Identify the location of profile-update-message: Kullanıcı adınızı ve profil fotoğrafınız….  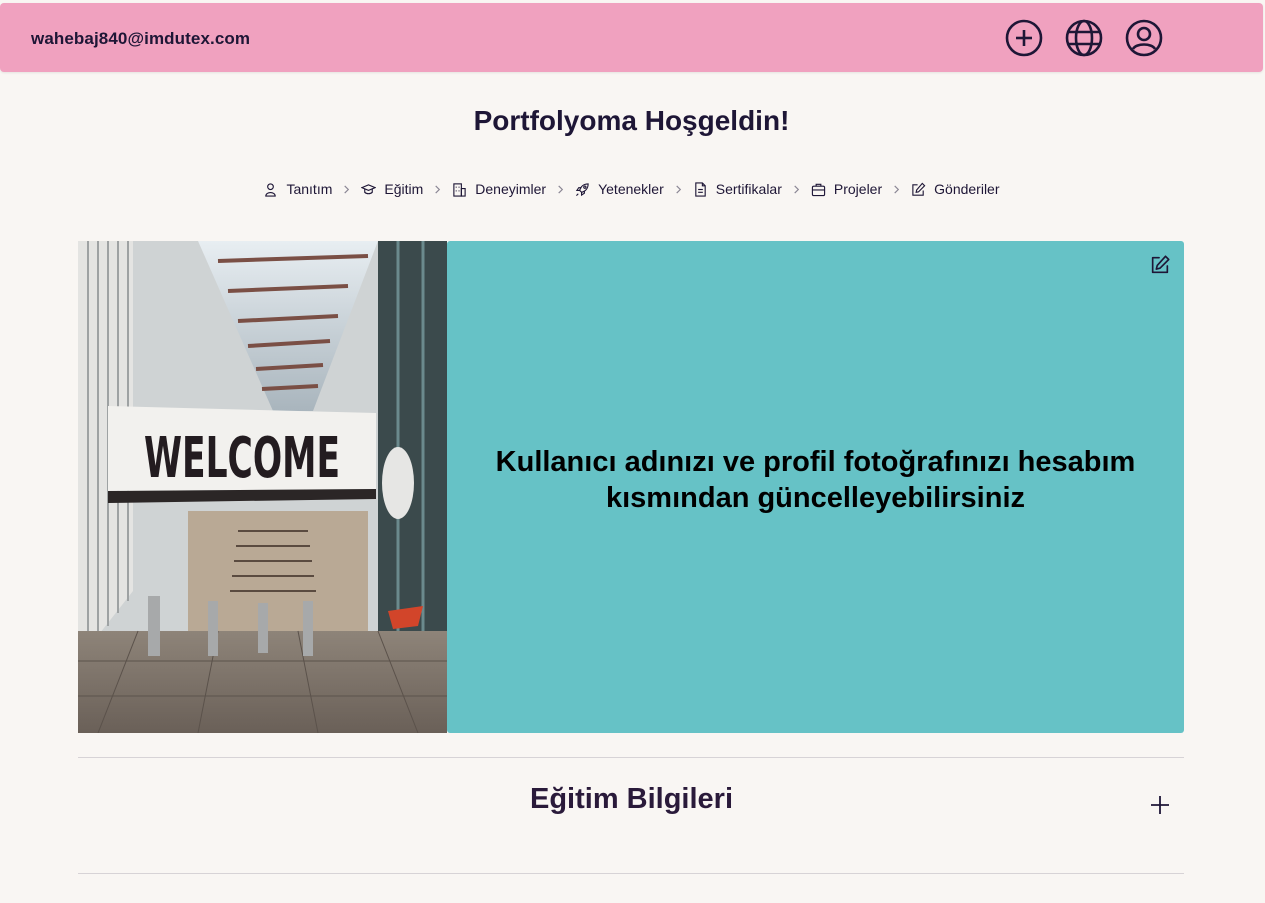
(815, 480).